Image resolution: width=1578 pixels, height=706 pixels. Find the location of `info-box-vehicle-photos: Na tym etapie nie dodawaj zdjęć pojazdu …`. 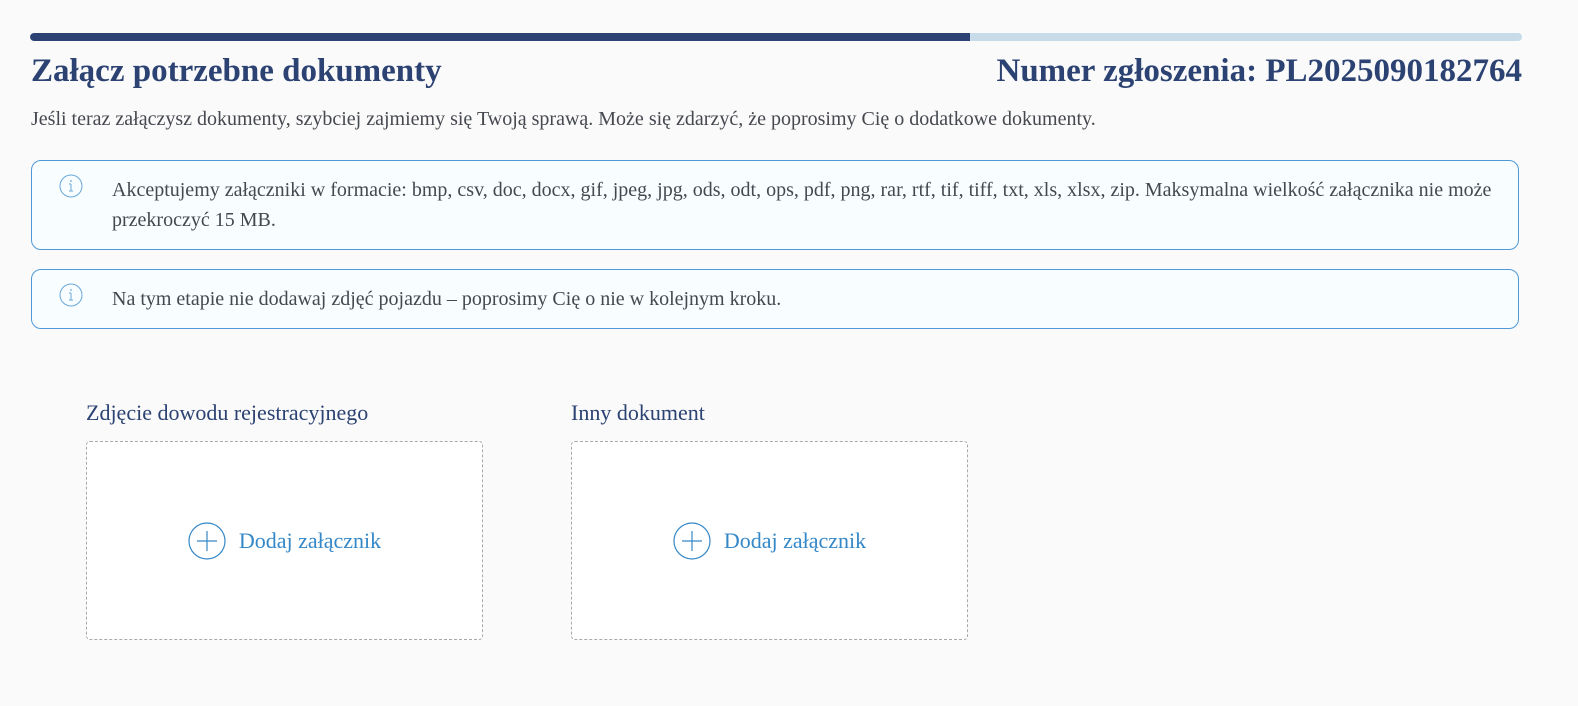

info-box-vehicle-photos: Na tym etapie nie dodawaj zdjęć pojazdu … is located at coordinates (775, 299).